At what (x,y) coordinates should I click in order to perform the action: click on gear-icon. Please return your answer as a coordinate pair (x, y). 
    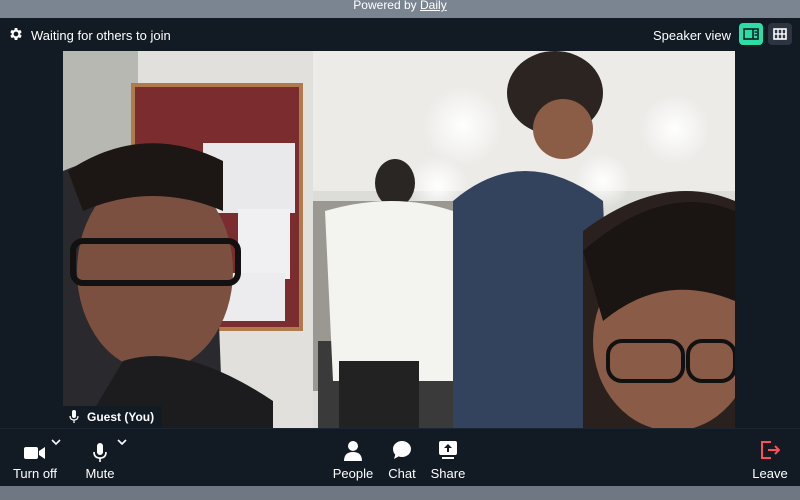
    Looking at the image, I should click on (16, 34).